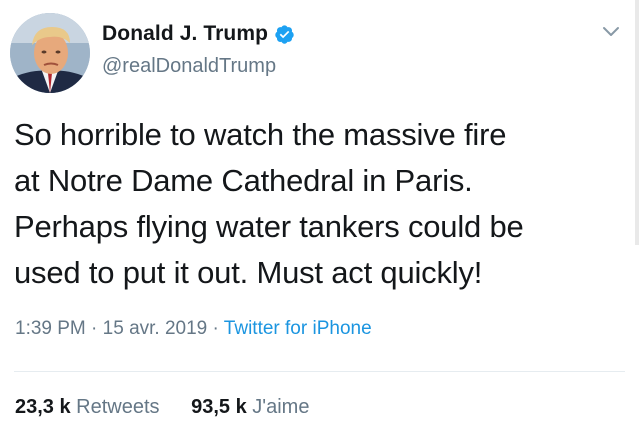 The width and height of the screenshot is (639, 438). I want to click on avatar, so click(50, 53).